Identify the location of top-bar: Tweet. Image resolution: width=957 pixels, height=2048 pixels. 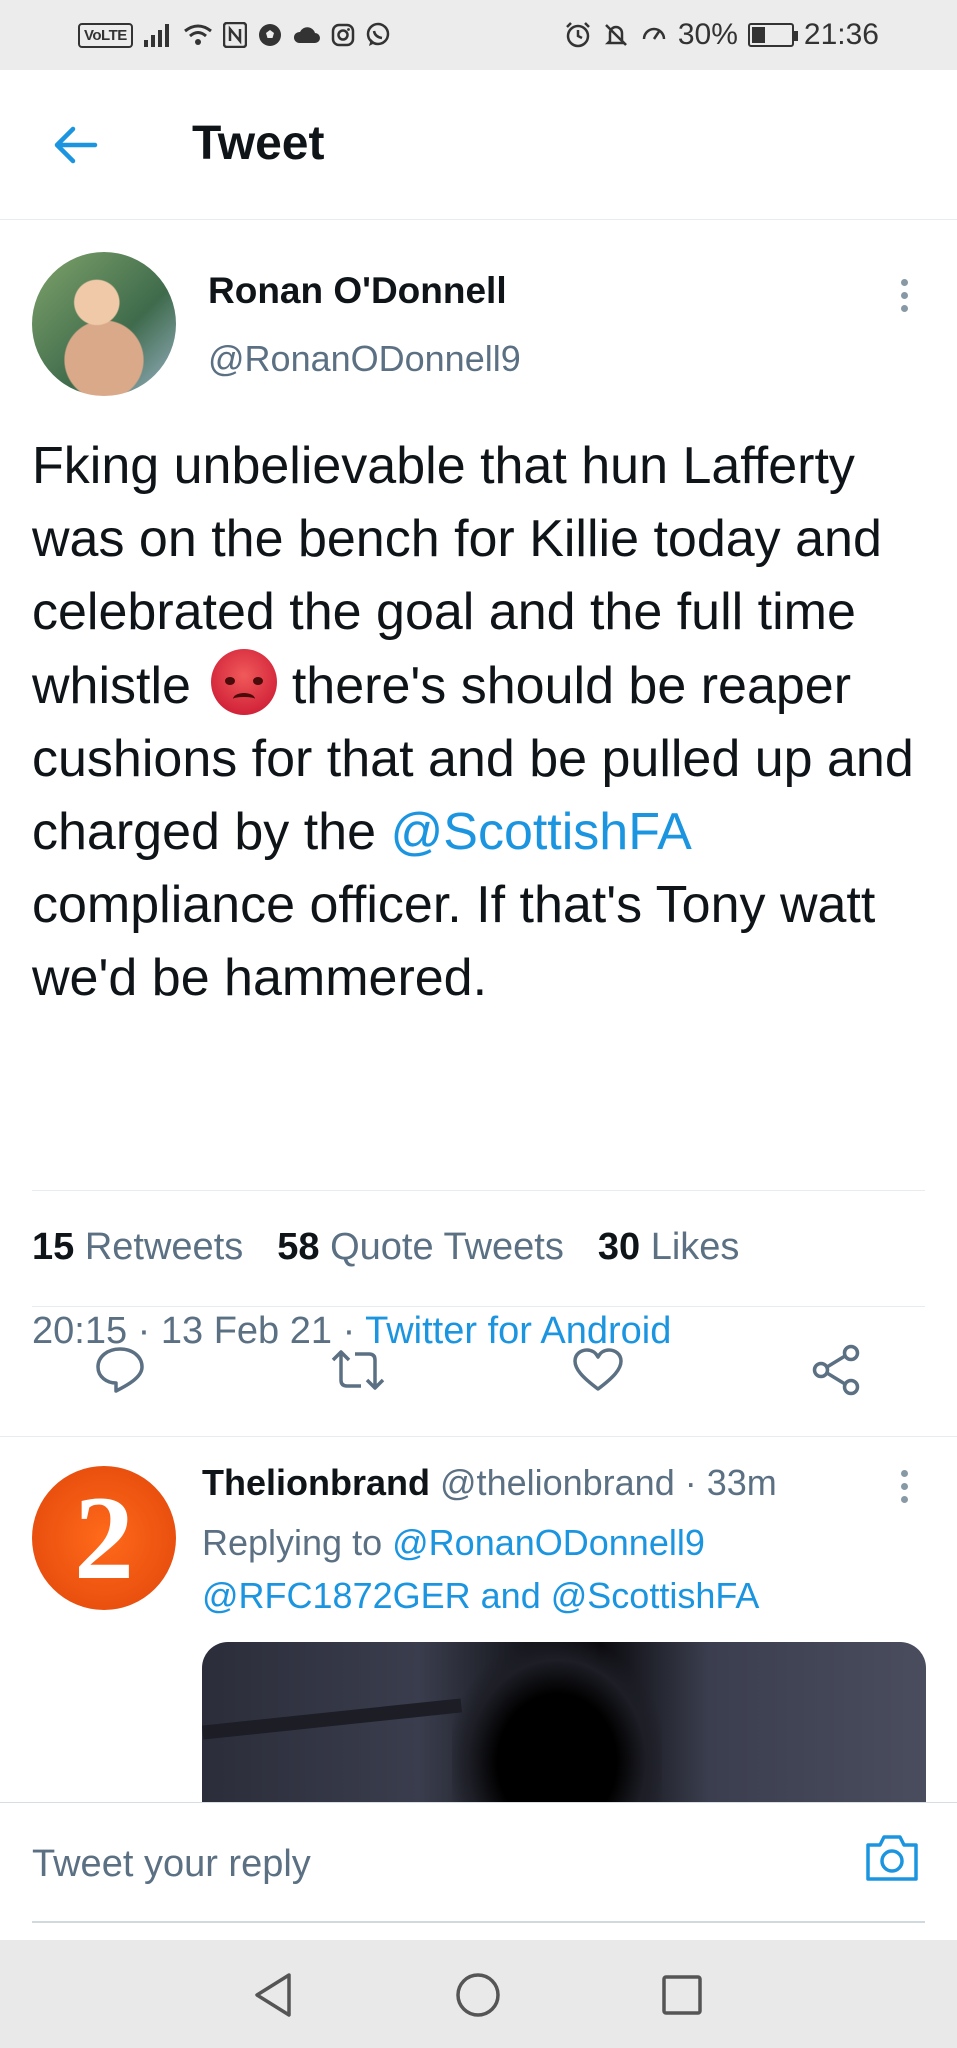
(478, 145).